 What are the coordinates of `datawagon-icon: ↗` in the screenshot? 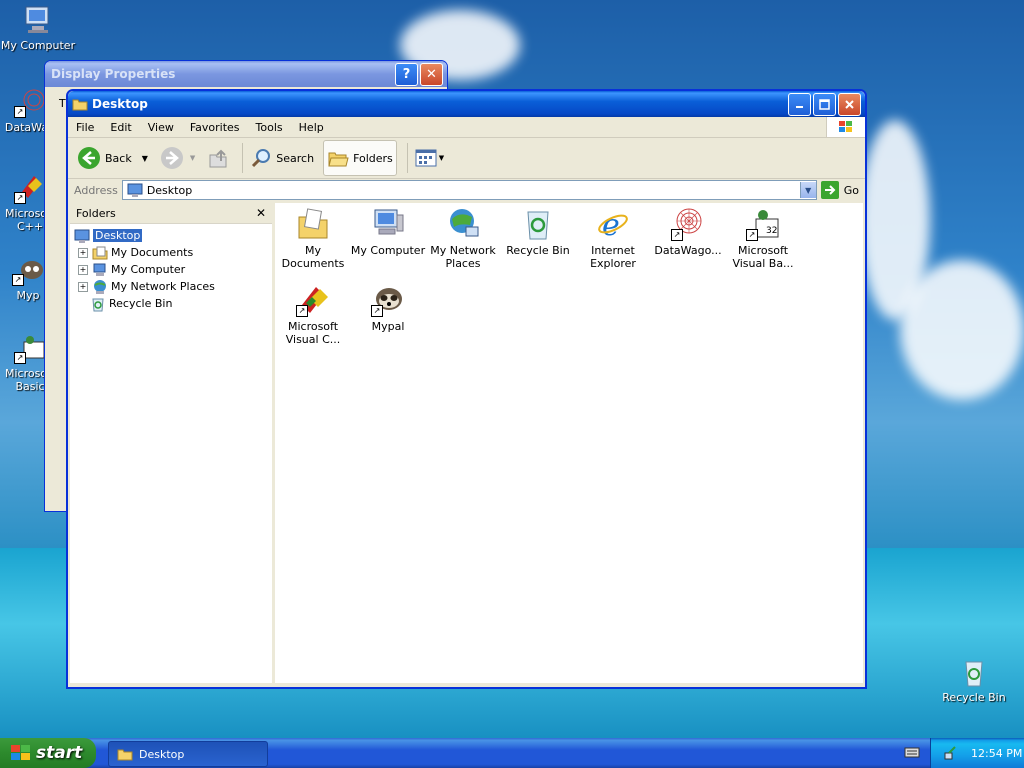 It's located at (688, 224).